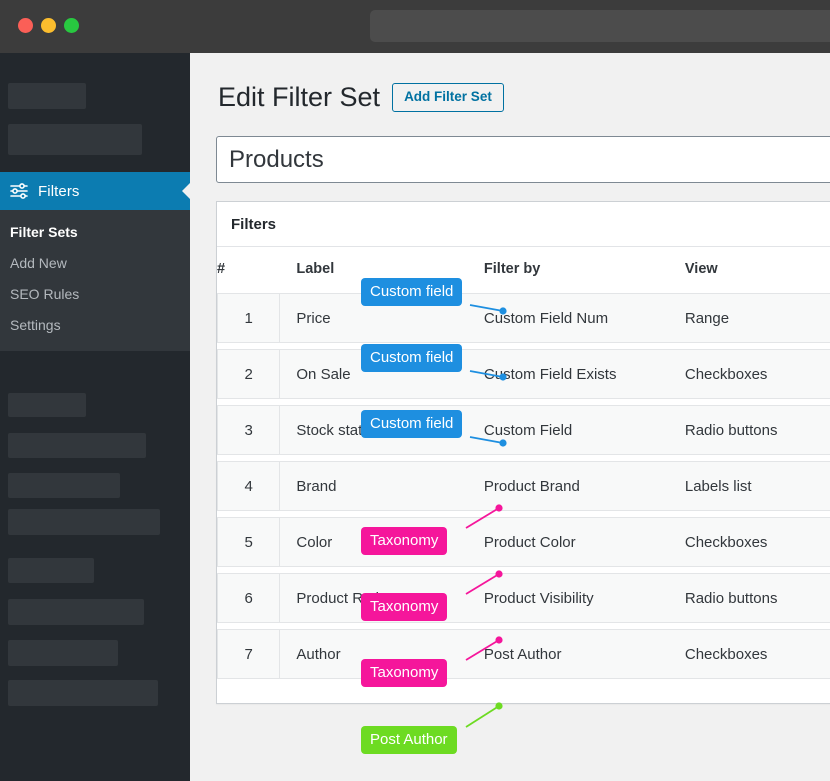 The width and height of the screenshot is (830, 781). I want to click on window-controls, so click(48, 25).